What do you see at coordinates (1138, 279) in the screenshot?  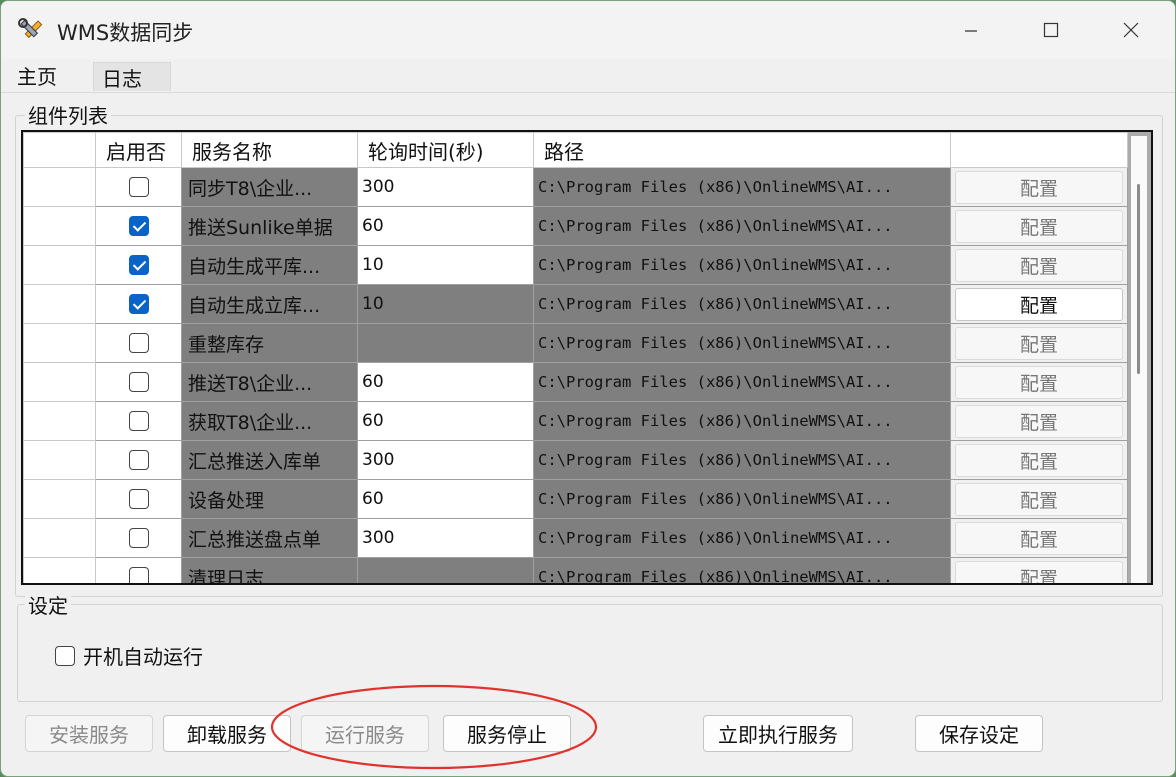 I see `scrollbar-thumb` at bounding box center [1138, 279].